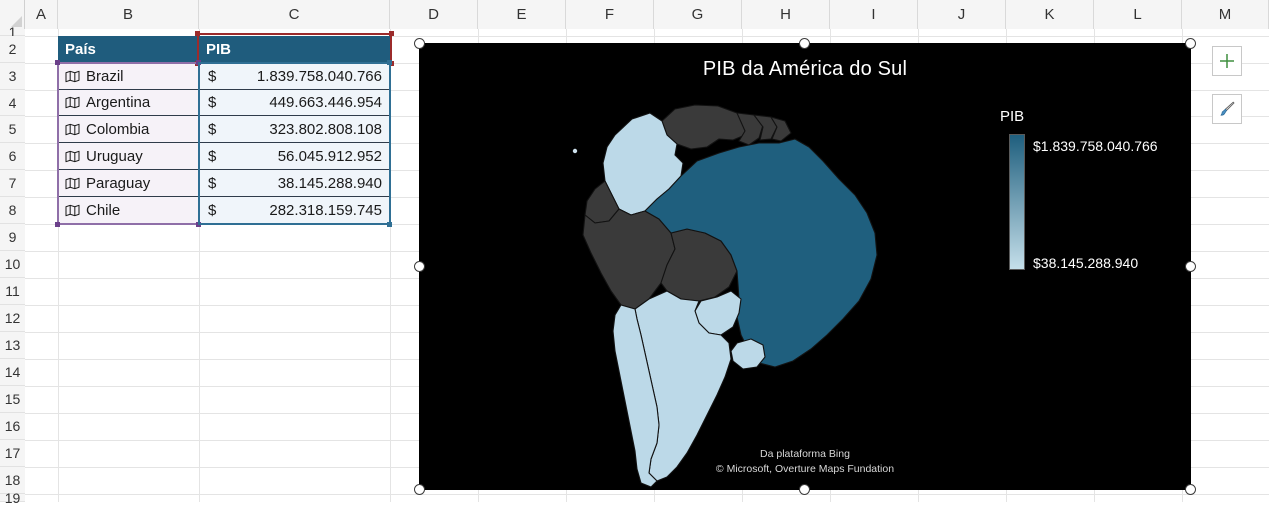 Image resolution: width=1269 pixels, height=506 pixels. Describe the element at coordinates (12, 103) in the screenshot. I see `row-header-4: 4` at that location.